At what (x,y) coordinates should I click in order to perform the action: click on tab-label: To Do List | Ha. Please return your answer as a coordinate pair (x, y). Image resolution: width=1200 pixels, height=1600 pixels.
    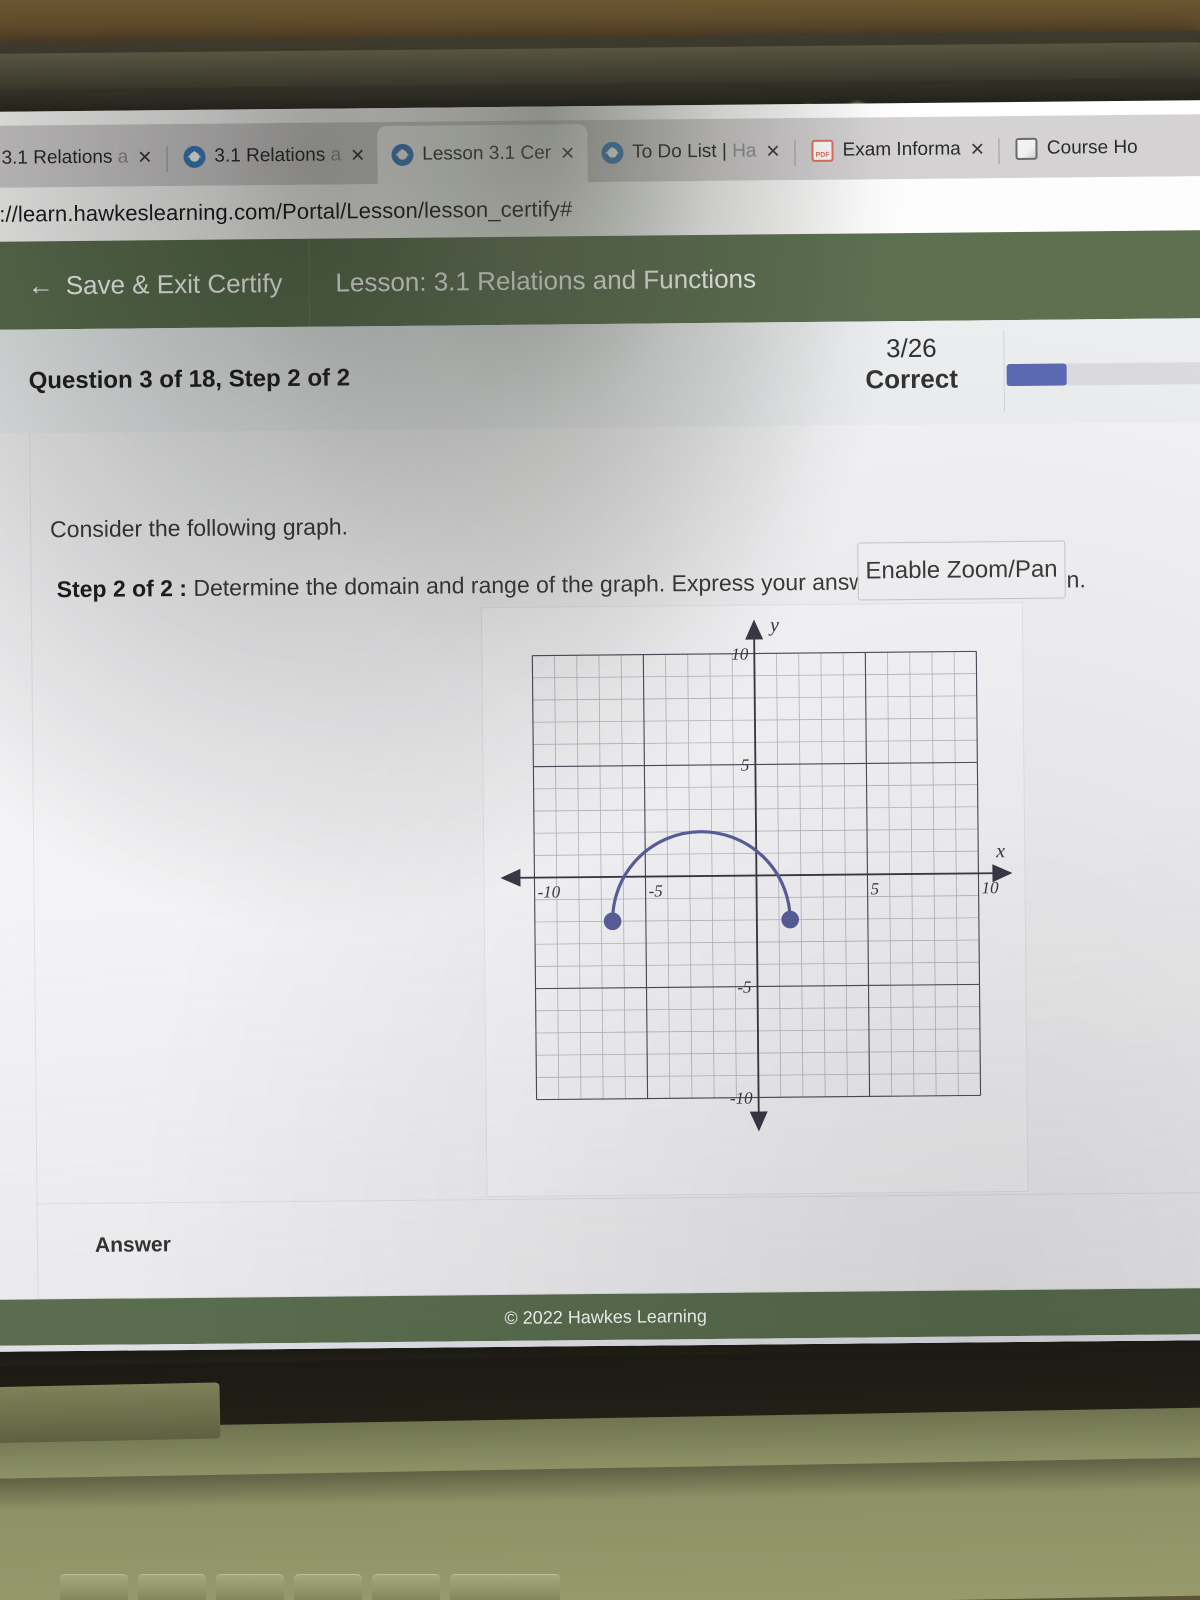
    Looking at the image, I should click on (694, 151).